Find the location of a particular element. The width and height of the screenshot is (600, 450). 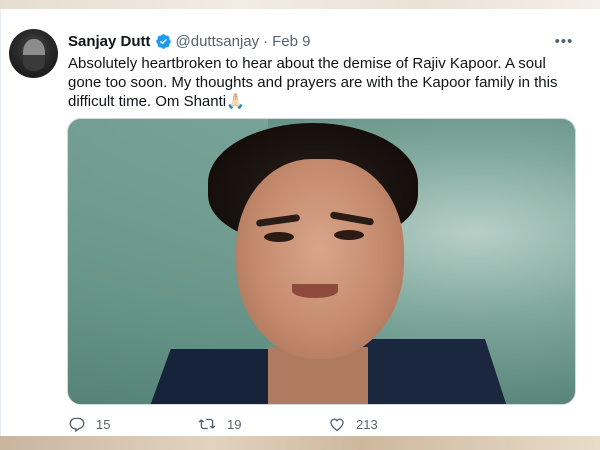

author-handle: @duttsanjay is located at coordinates (218, 41).